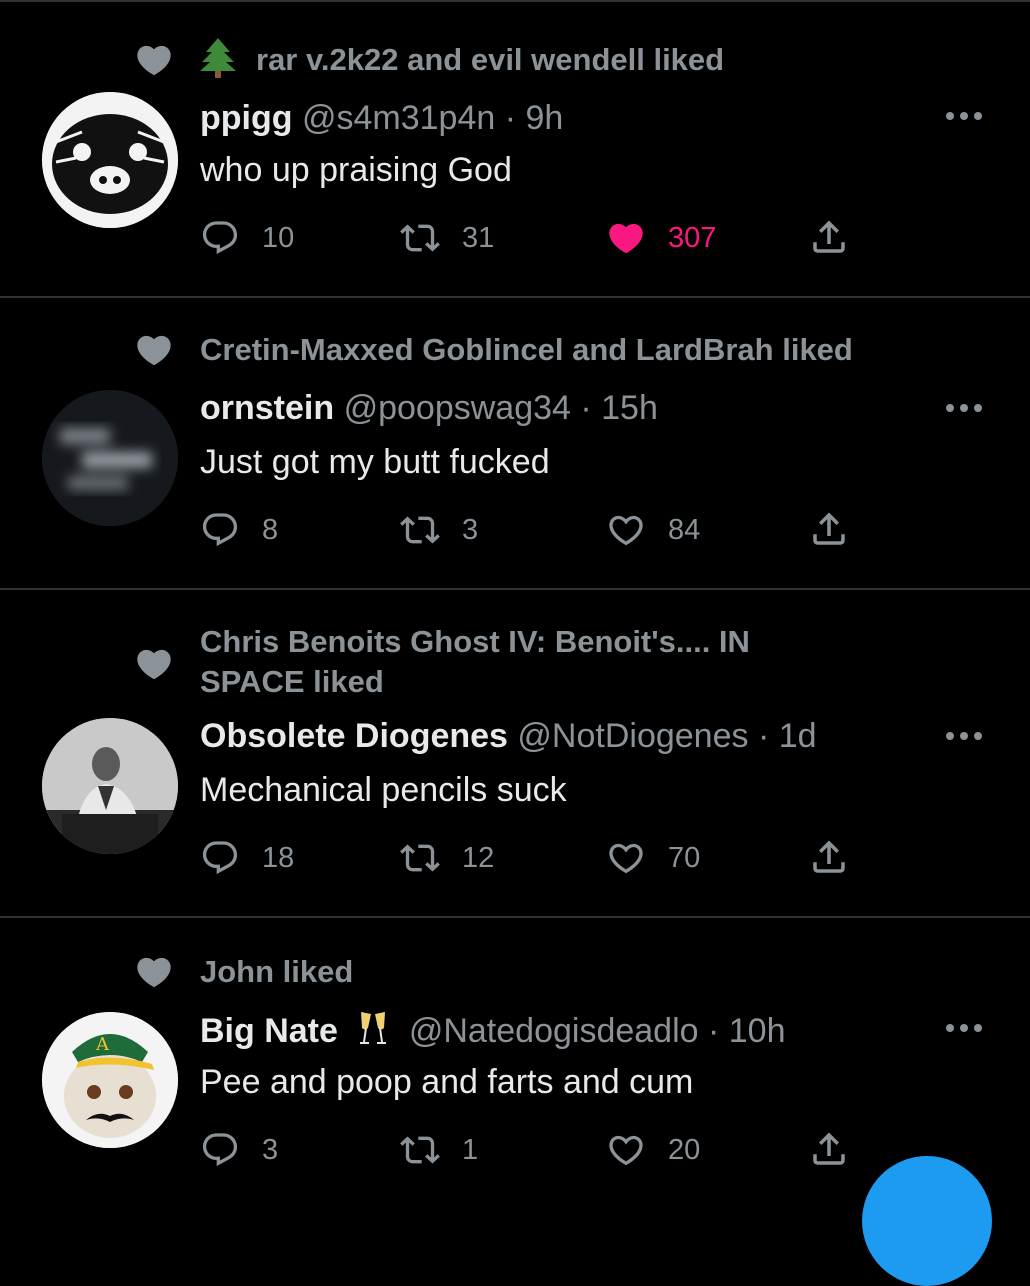 This screenshot has width=1030, height=1286. What do you see at coordinates (470, 1149) in the screenshot?
I see `retweet-count: 1` at bounding box center [470, 1149].